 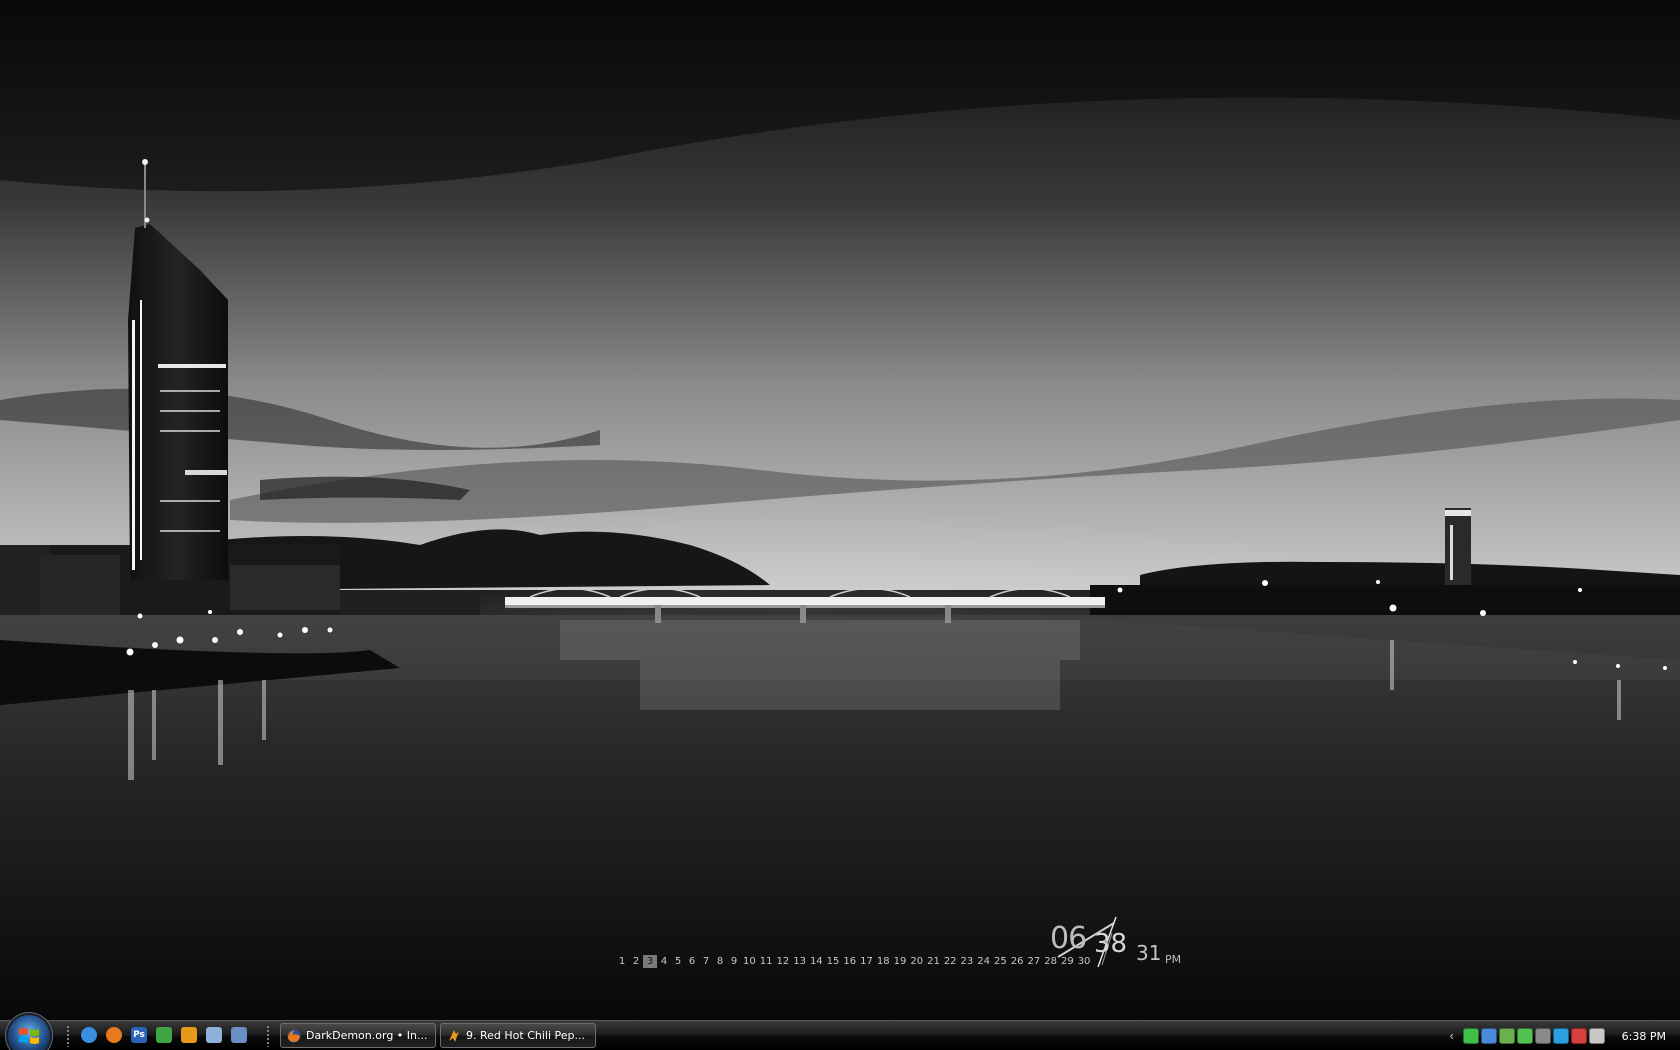 I want to click on show-desktop-icon, so click(x=214, y=1035).